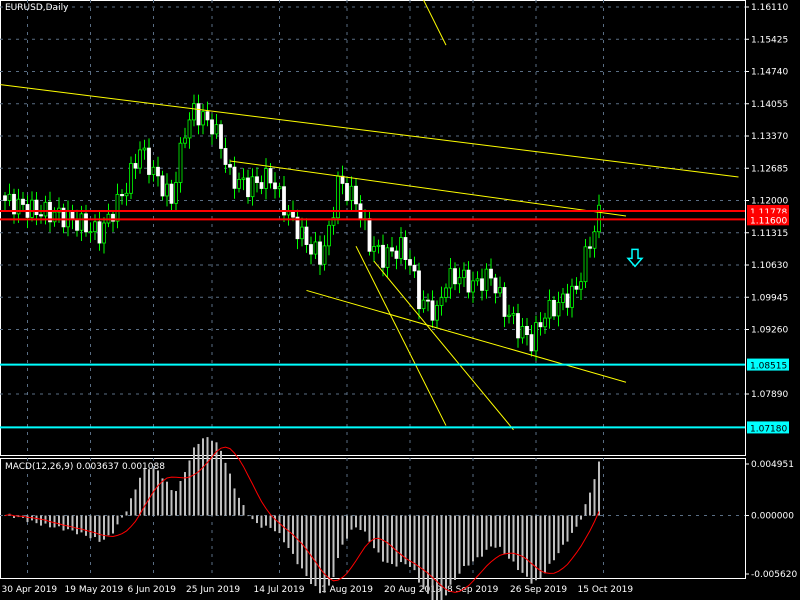 This screenshot has width=800, height=600. What do you see at coordinates (769, 298) in the screenshot?
I see `price-tick-label: 1.09945` at bounding box center [769, 298].